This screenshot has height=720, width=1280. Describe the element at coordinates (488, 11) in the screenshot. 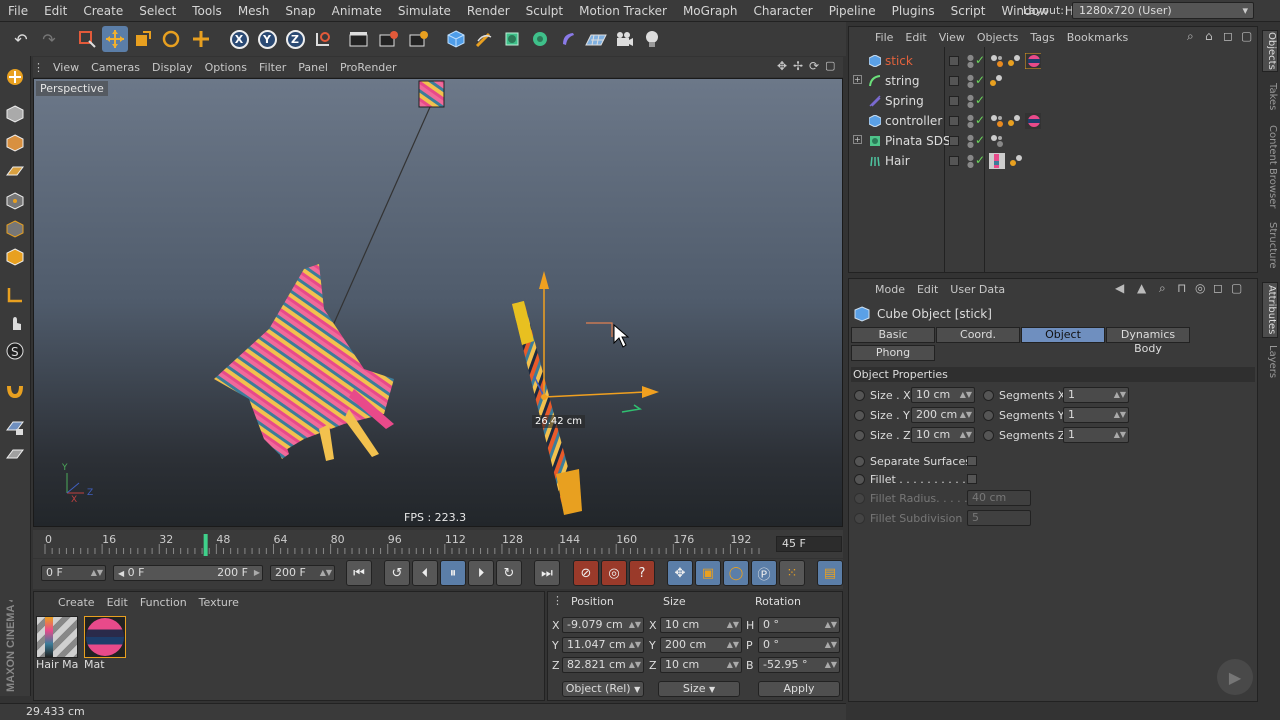

I see `menu-render: Render` at that location.